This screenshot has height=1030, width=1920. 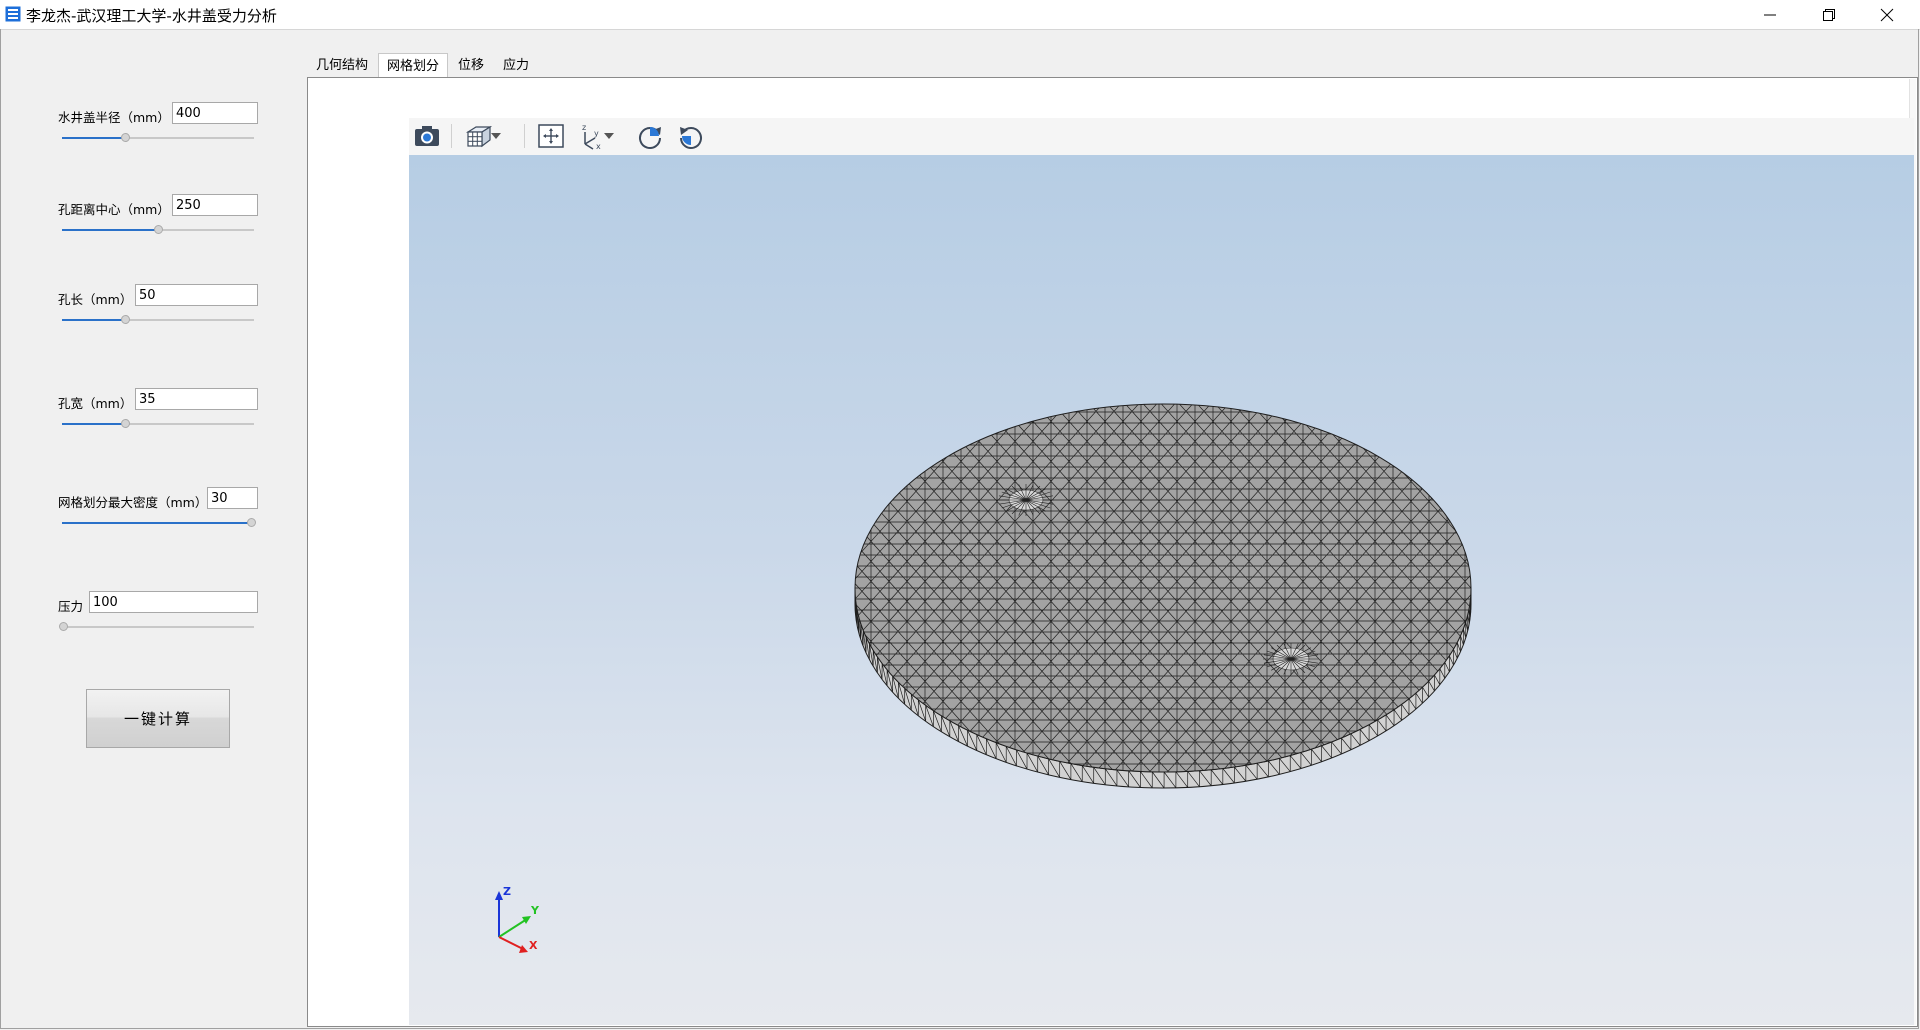 I want to click on z-label: Z, so click(x=507, y=891).